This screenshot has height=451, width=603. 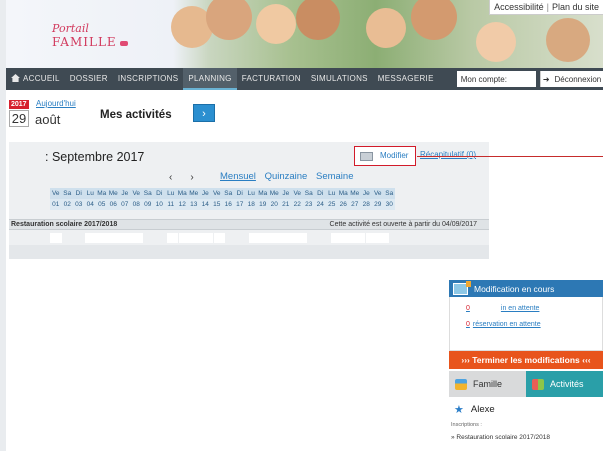 I want to click on portail-famille-logo: Portail FAMILLE, so click(x=90, y=35).